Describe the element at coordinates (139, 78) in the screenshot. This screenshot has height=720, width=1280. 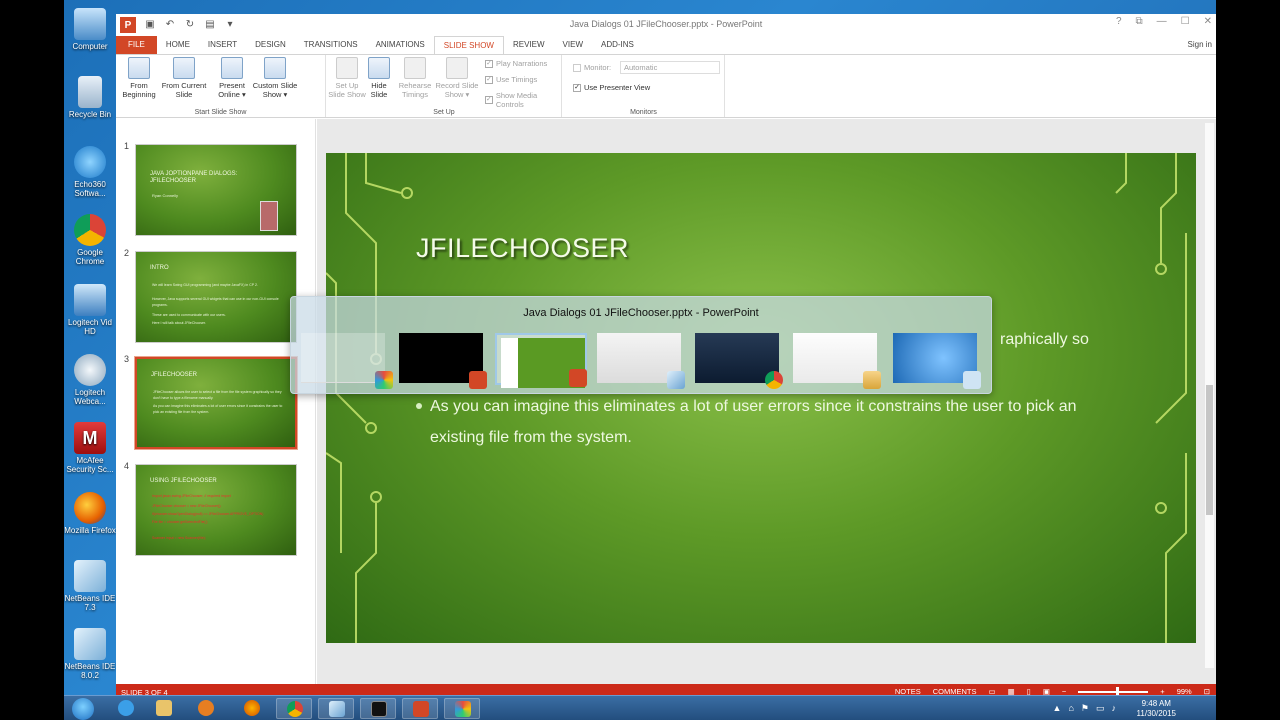
I see `from-beginning-button: From Beginning` at that location.